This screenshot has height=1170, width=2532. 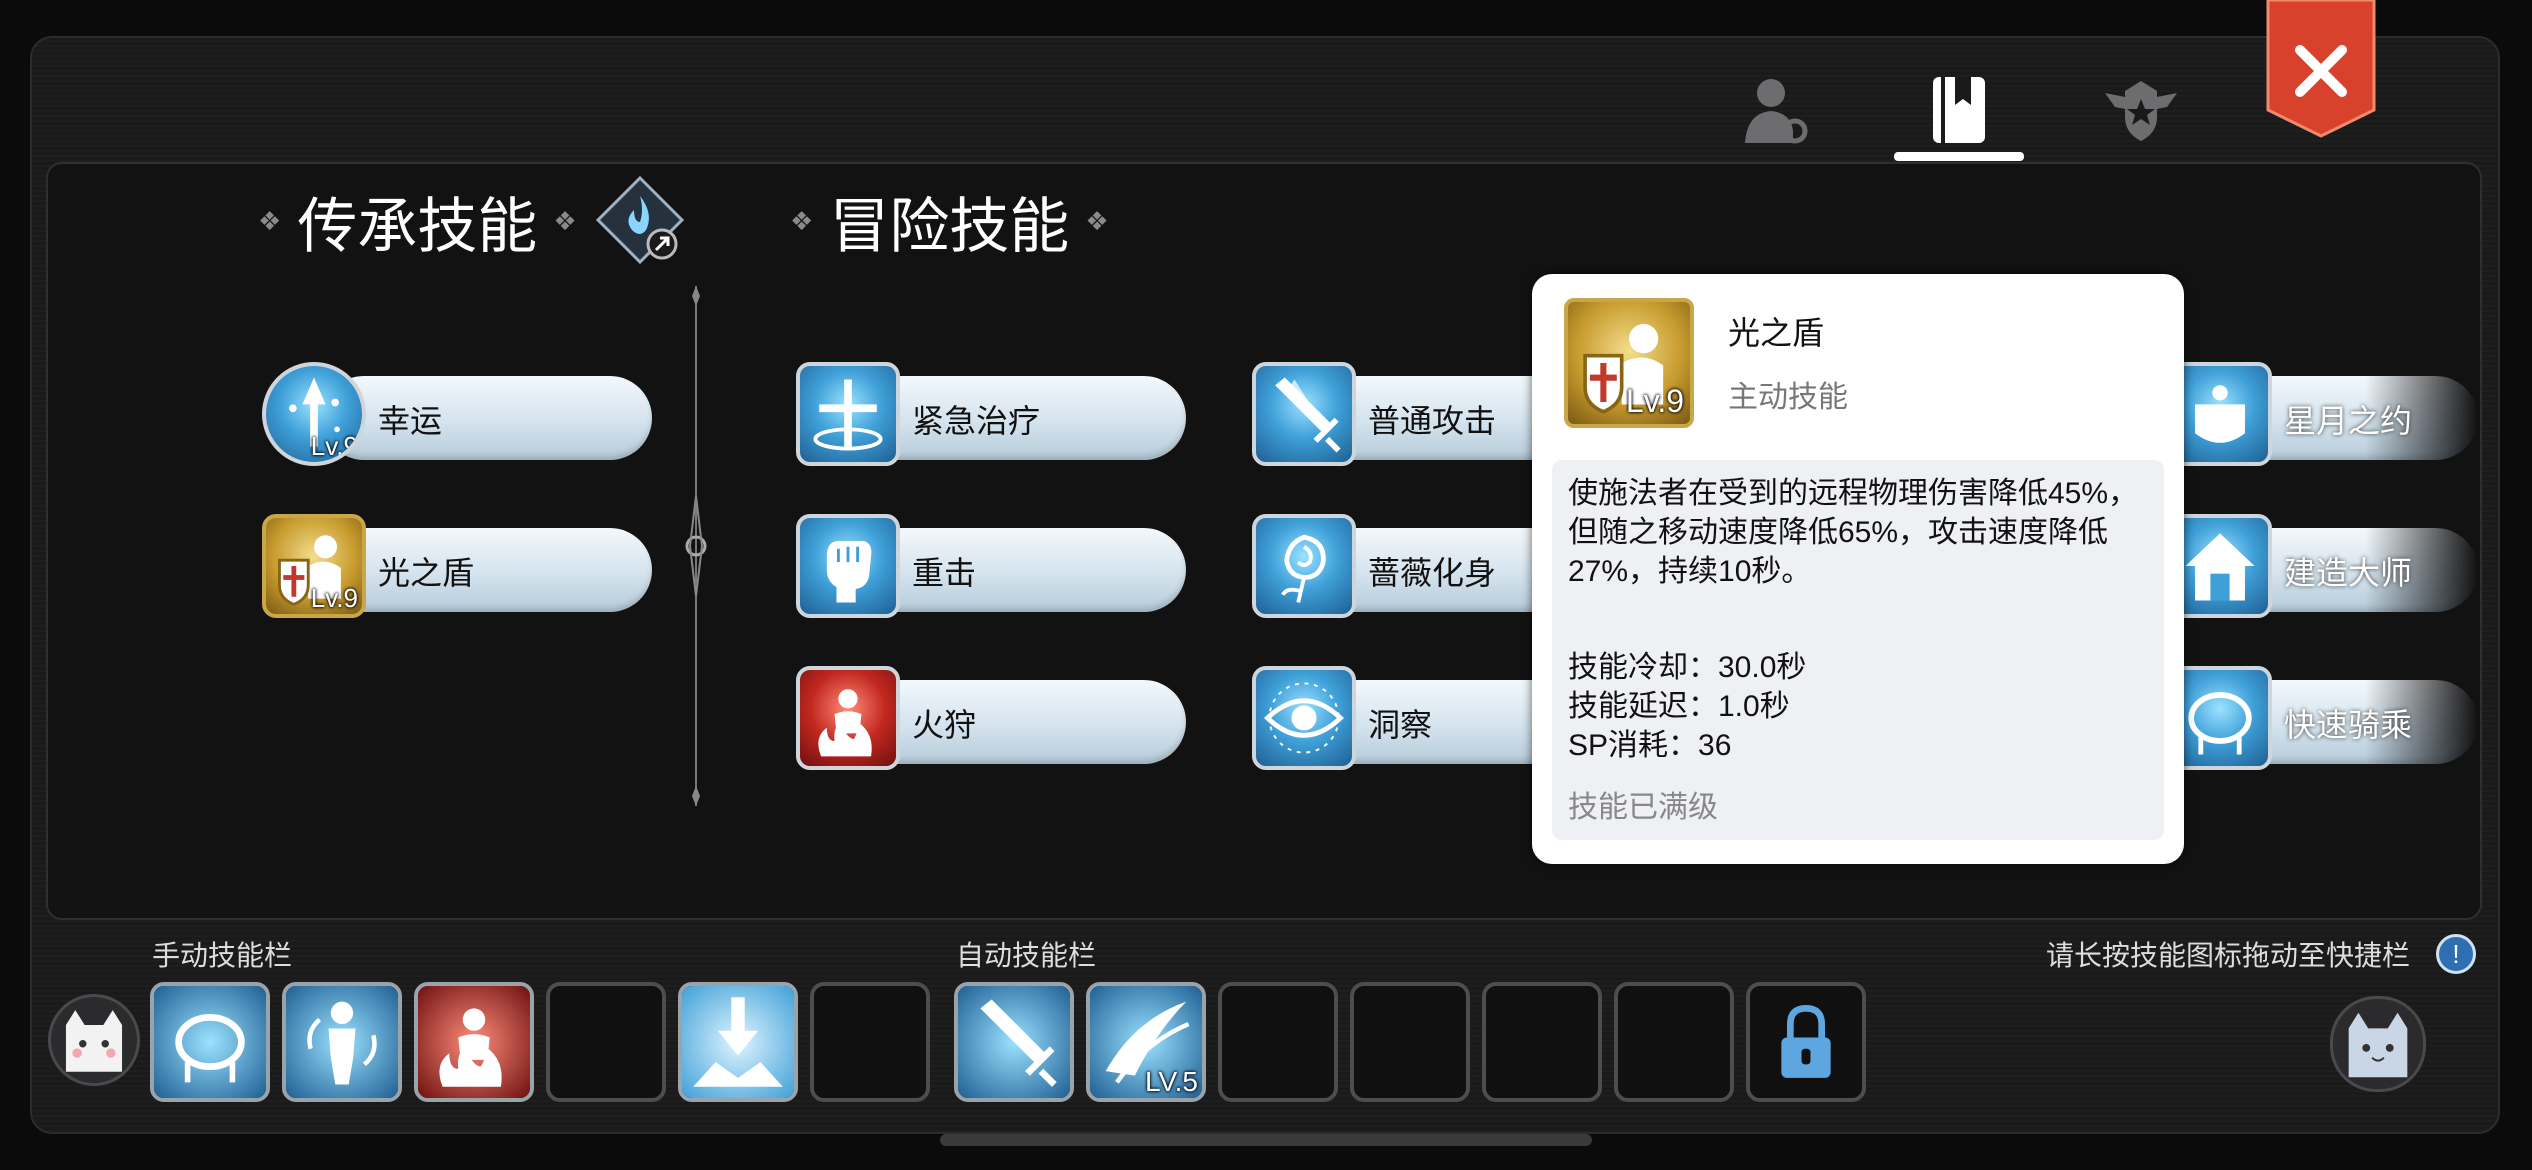 I want to click on tab-skills, so click(x=1959, y=111).